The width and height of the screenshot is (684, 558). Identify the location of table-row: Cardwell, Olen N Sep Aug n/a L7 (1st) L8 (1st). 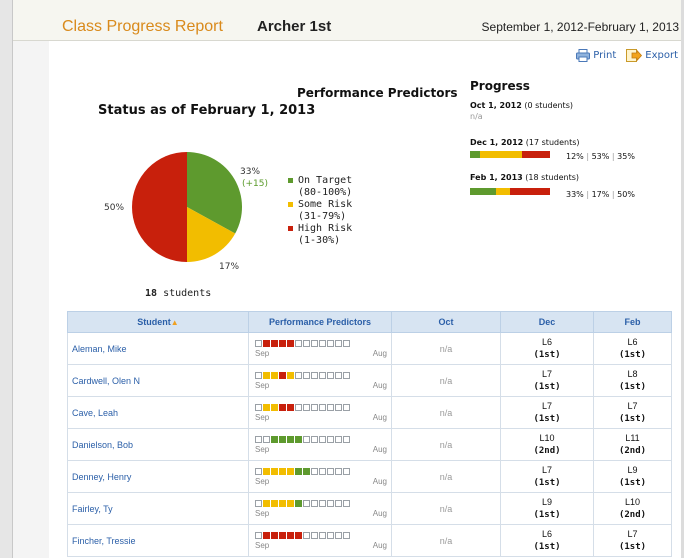
(369, 380).